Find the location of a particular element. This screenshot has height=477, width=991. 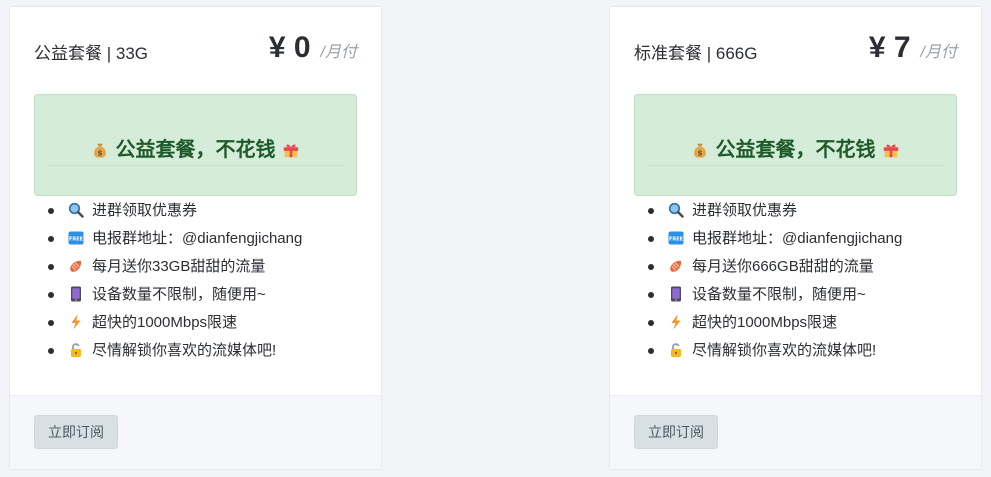

plan-header: 标准套餐 | 666G ¥ 7/月付 is located at coordinates (795, 51).